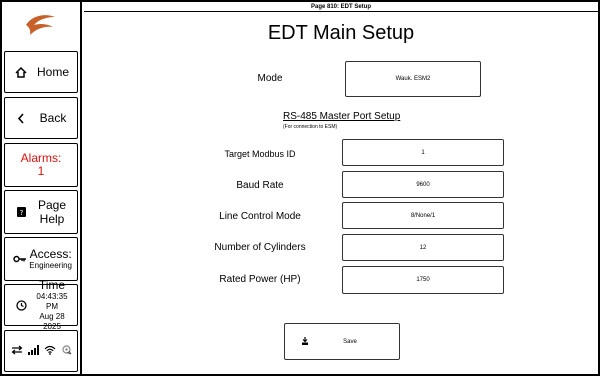 The image size is (600, 376). I want to click on help-label-line2: Help, so click(52, 219).